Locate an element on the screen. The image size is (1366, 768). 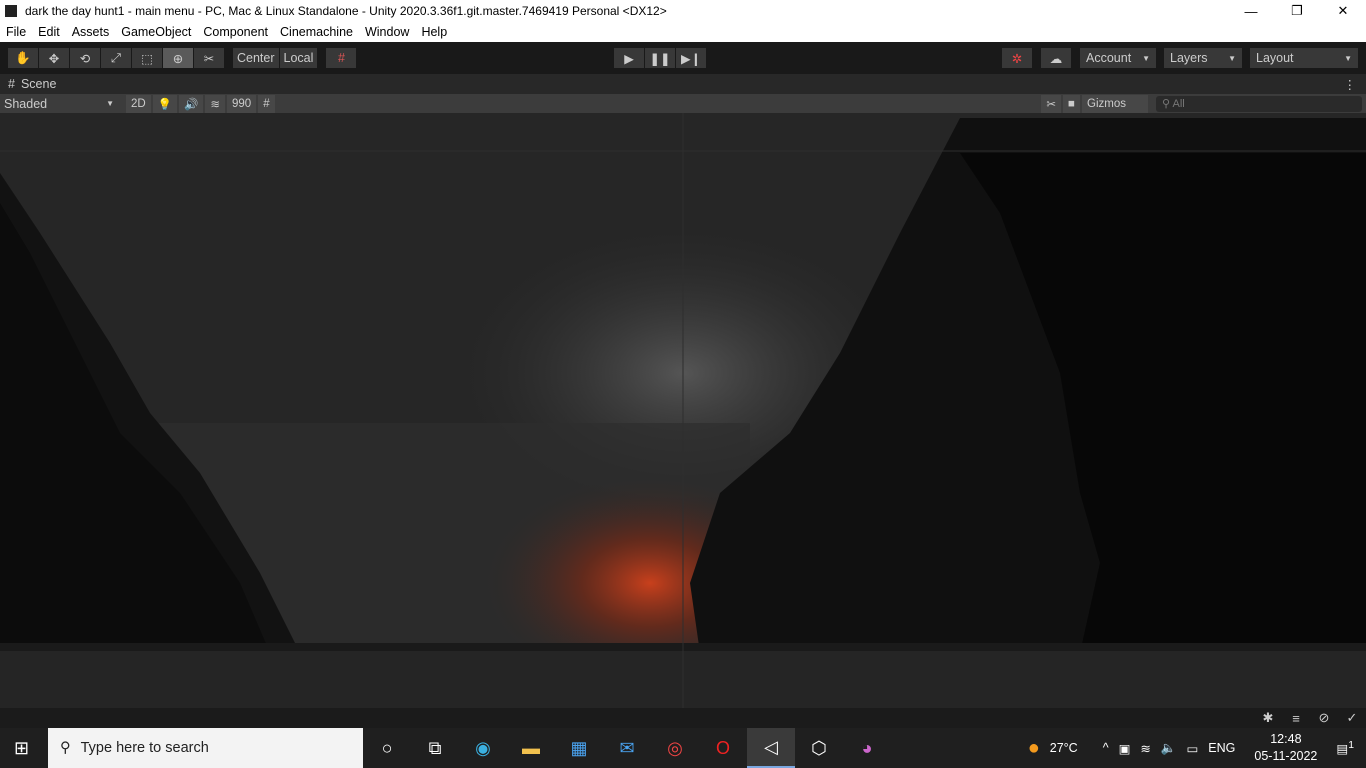
shading-mode-dropdown: Shaded is located at coordinates (60, 103).